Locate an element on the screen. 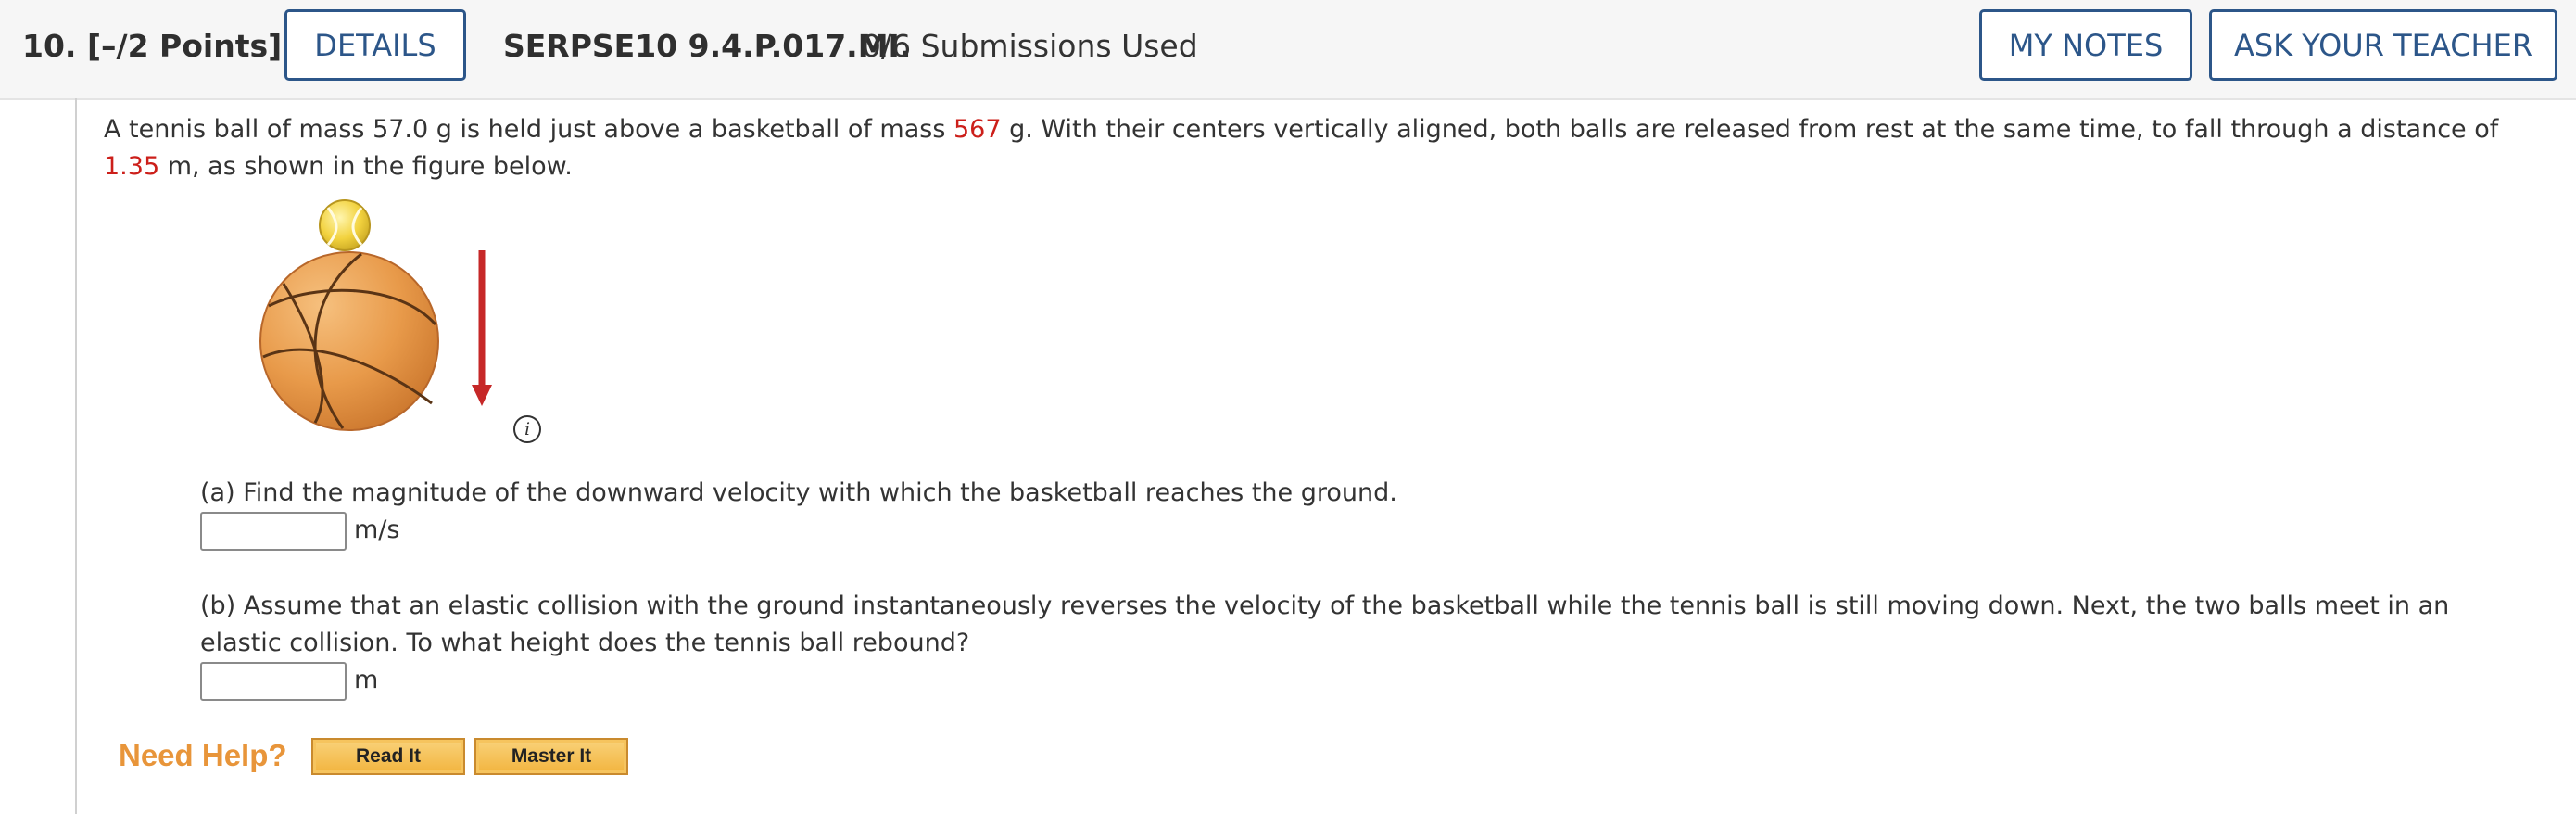  fall-distance-value: 1.35 is located at coordinates (132, 166).